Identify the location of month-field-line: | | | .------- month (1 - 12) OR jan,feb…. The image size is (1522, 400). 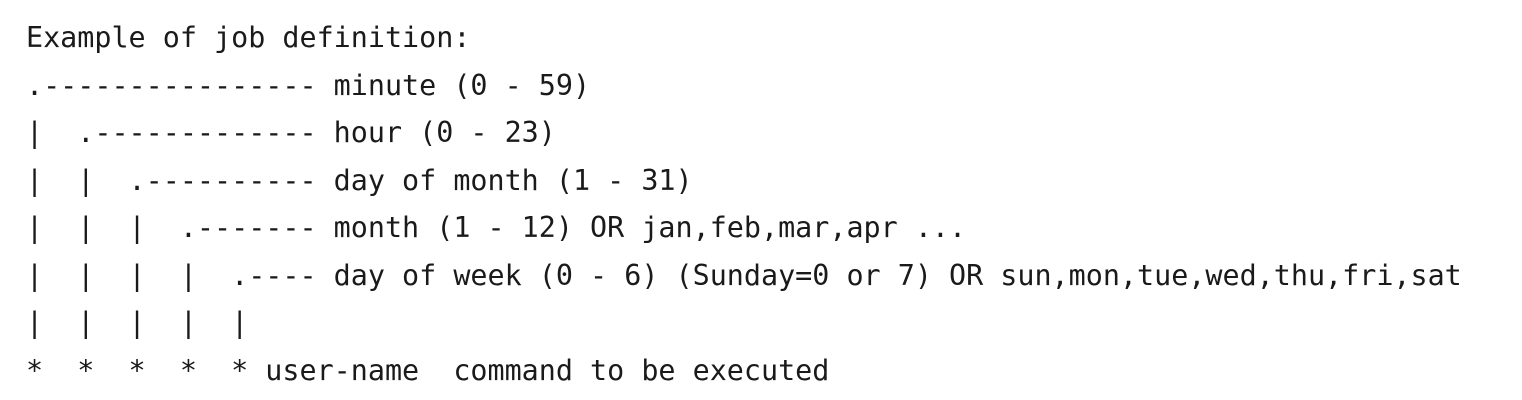
(496, 227).